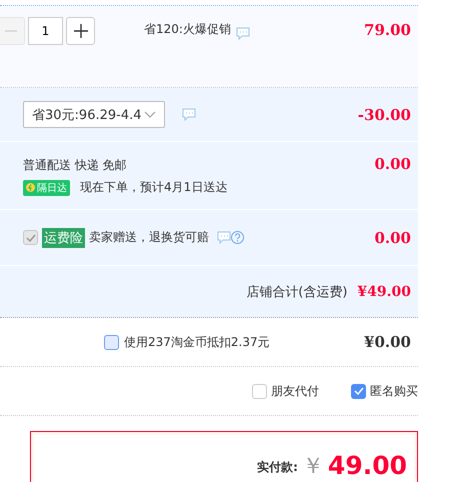 This screenshot has height=482, width=450. I want to click on coupon-amount: -30.00, so click(384, 115).